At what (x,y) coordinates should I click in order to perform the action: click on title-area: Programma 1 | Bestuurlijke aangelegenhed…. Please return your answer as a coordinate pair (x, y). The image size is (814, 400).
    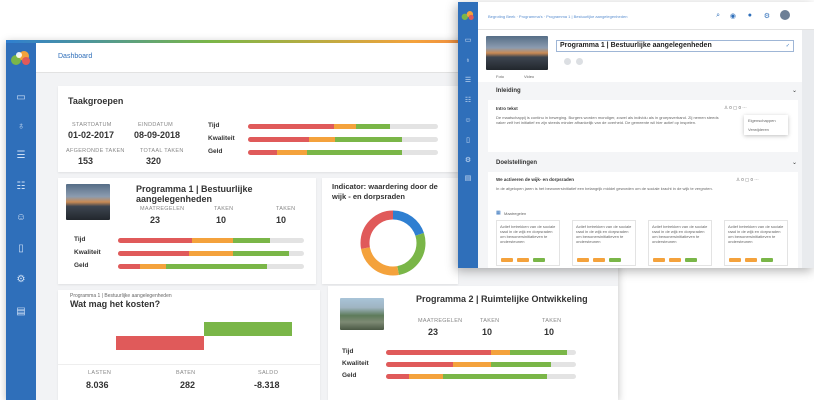
    Looking at the image, I should click on (640, 56).